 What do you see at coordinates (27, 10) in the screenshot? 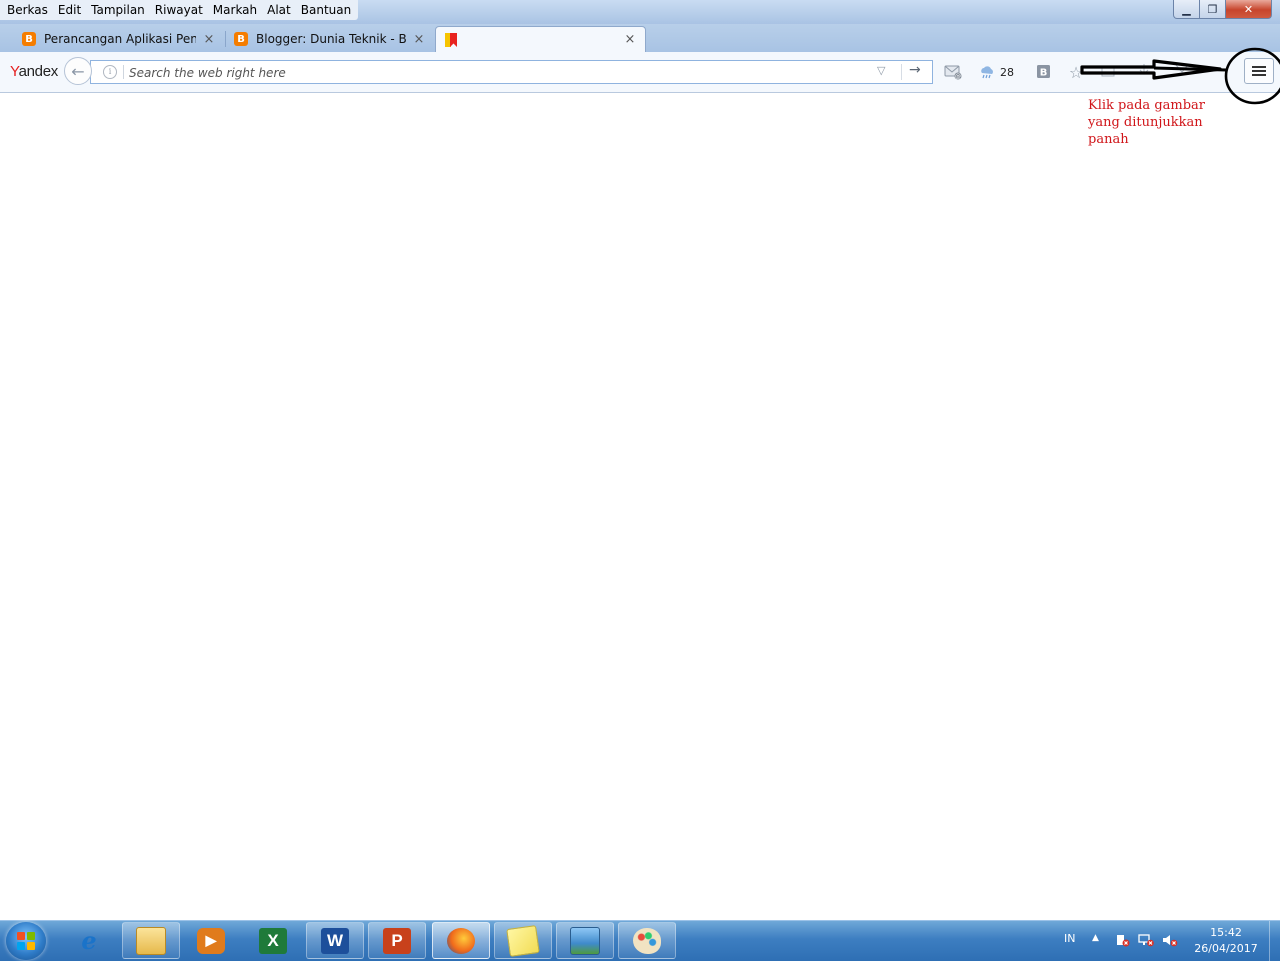
I see `menu-berkas: Berkas` at bounding box center [27, 10].